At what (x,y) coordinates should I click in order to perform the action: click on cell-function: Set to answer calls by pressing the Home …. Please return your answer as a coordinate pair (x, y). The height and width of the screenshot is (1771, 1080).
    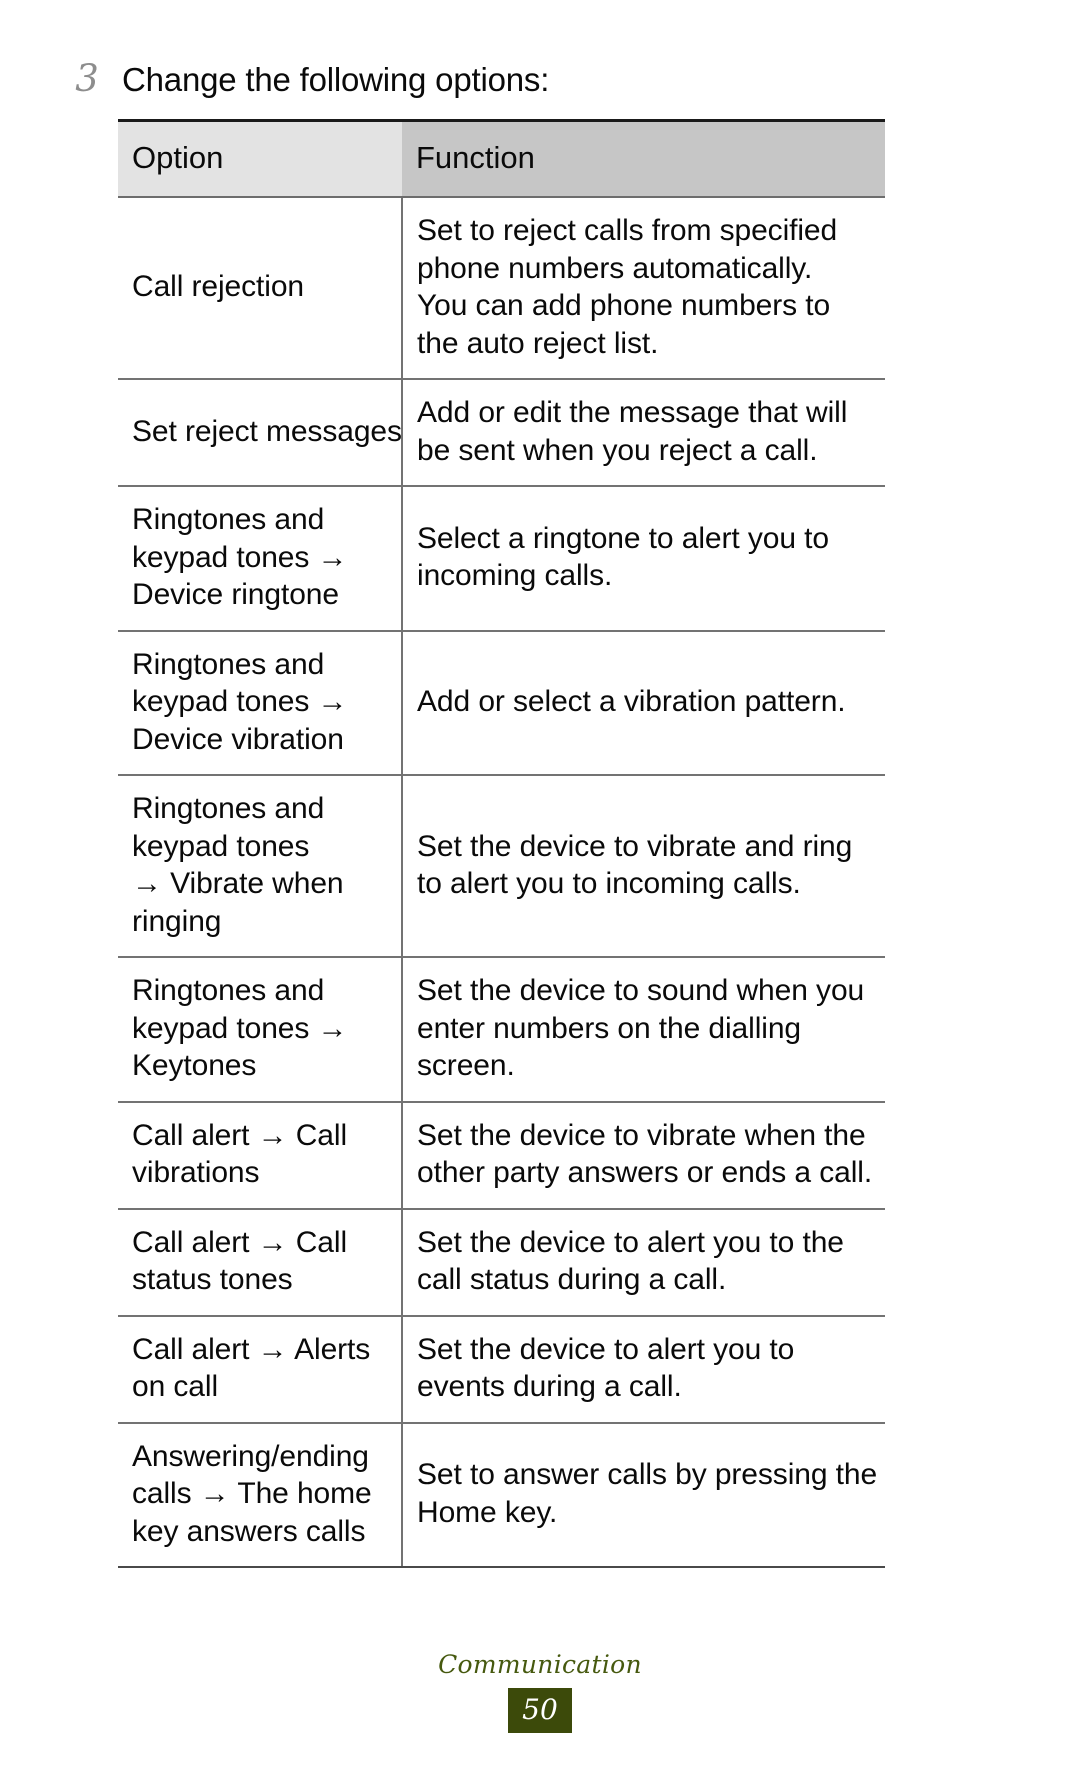
    Looking at the image, I should click on (643, 1495).